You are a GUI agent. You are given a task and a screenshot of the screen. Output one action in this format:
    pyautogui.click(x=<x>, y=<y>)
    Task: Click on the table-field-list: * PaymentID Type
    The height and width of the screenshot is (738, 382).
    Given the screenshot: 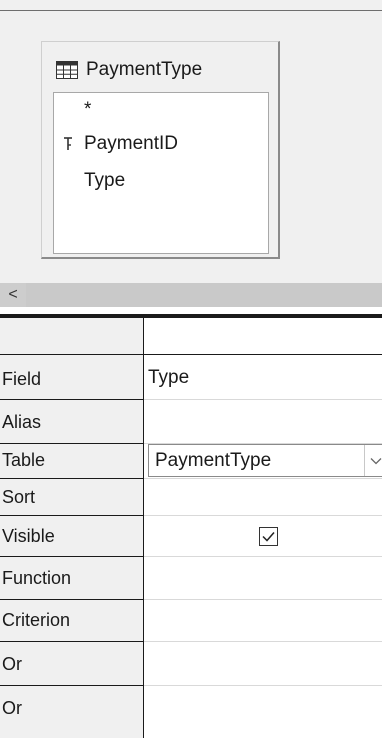 What is the action you would take?
    pyautogui.click(x=161, y=173)
    